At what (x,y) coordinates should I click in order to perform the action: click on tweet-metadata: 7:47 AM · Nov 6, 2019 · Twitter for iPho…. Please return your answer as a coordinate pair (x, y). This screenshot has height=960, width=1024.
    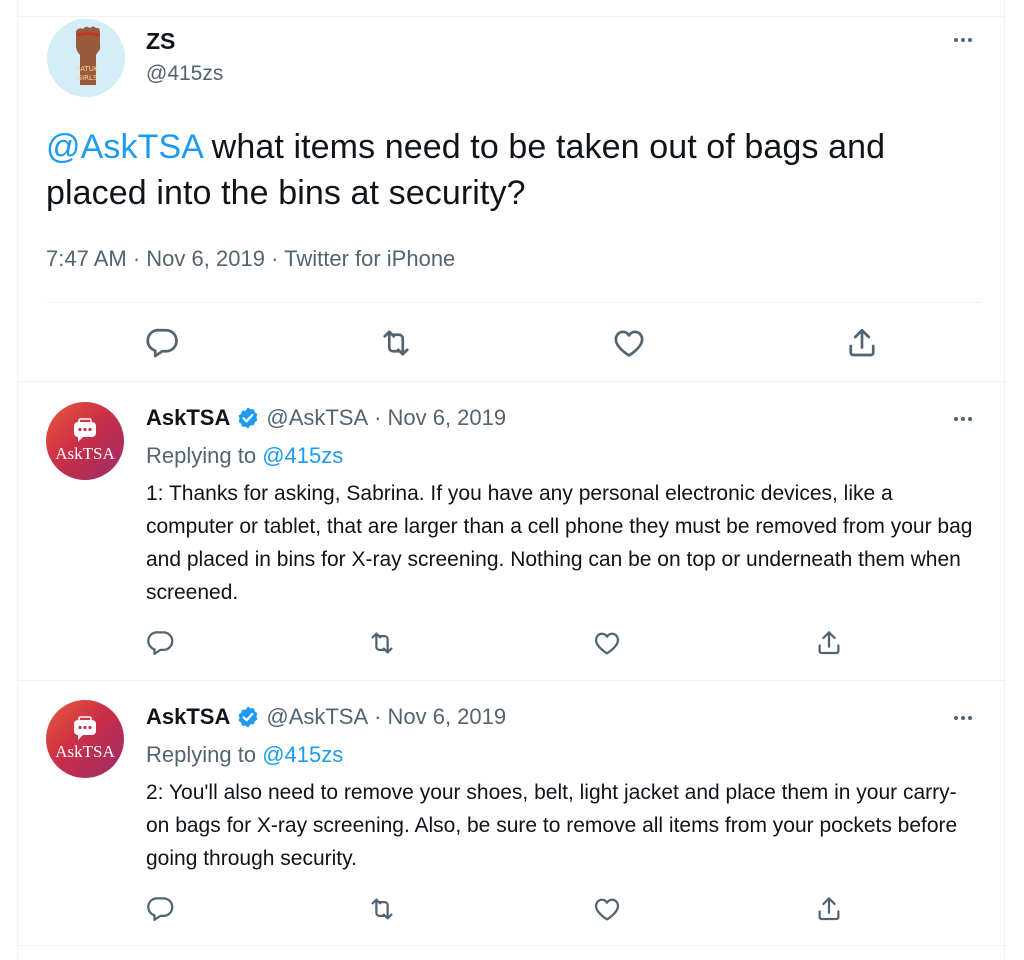
    Looking at the image, I should click on (250, 259).